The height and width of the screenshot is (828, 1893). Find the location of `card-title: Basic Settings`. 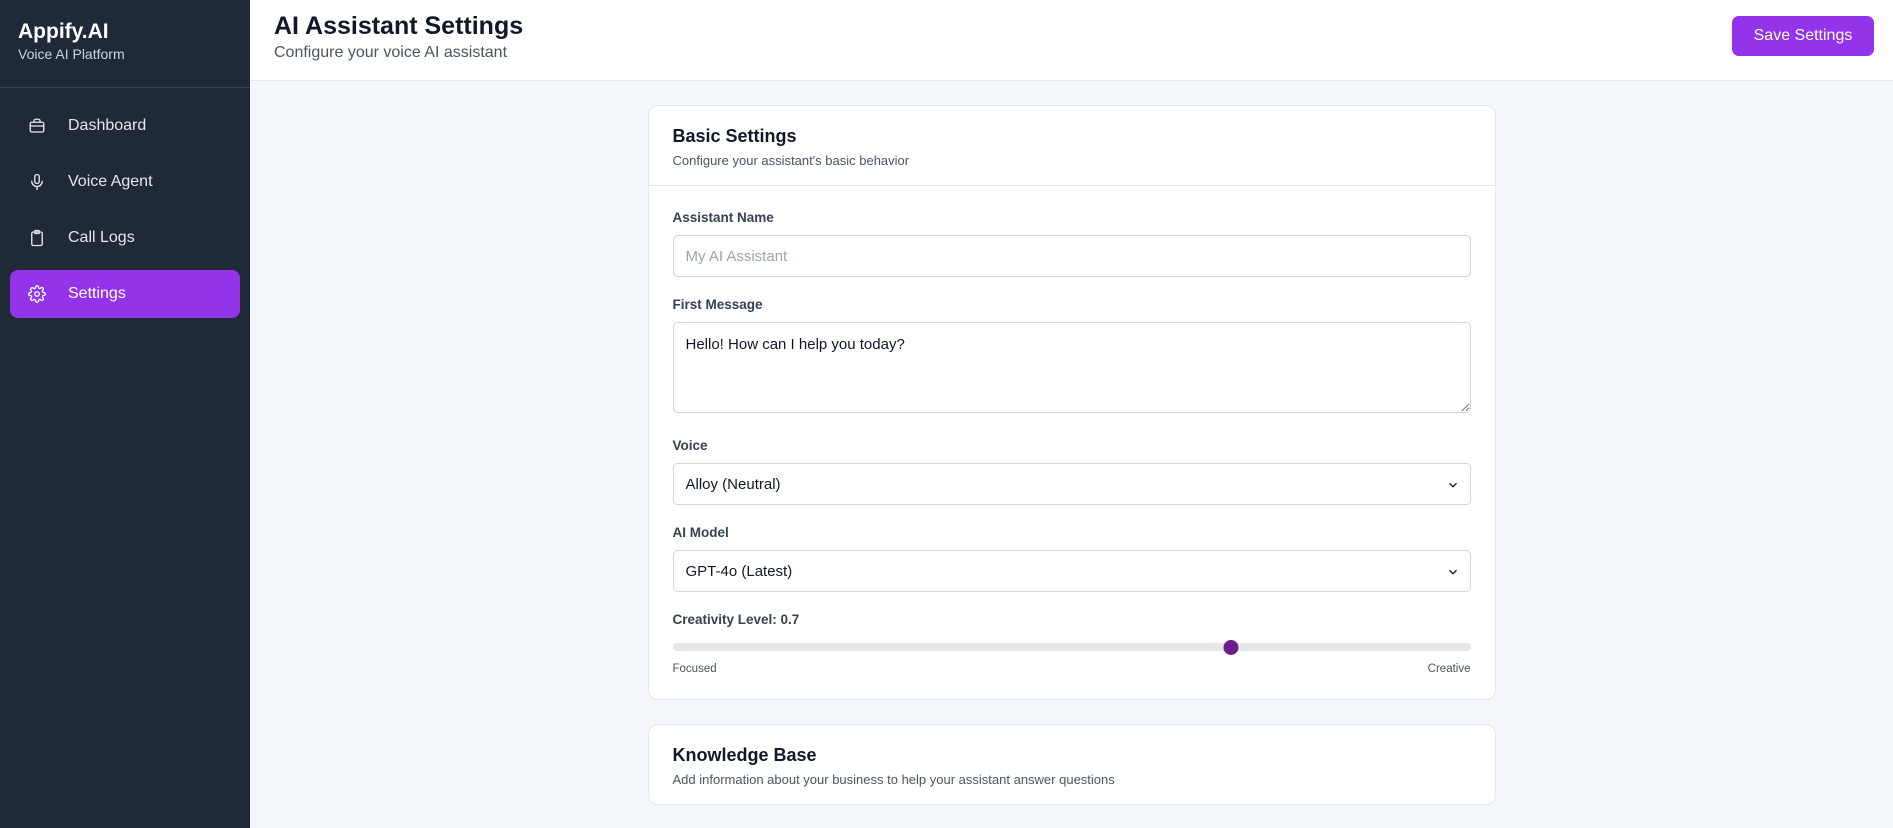

card-title: Basic Settings is located at coordinates (734, 136).